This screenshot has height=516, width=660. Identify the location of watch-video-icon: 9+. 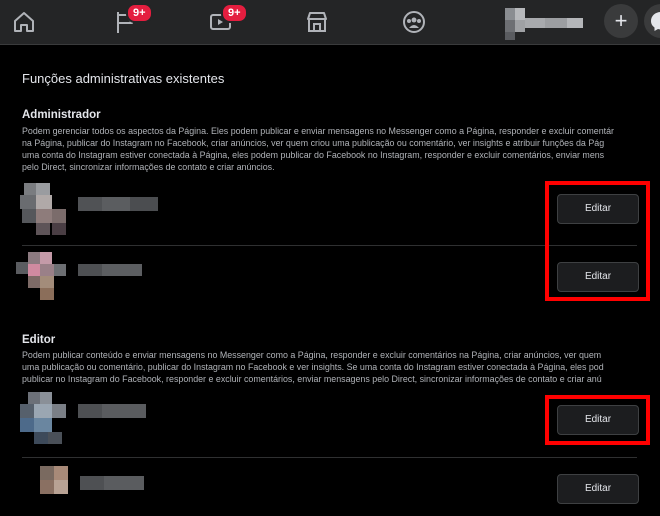
(227, 19).